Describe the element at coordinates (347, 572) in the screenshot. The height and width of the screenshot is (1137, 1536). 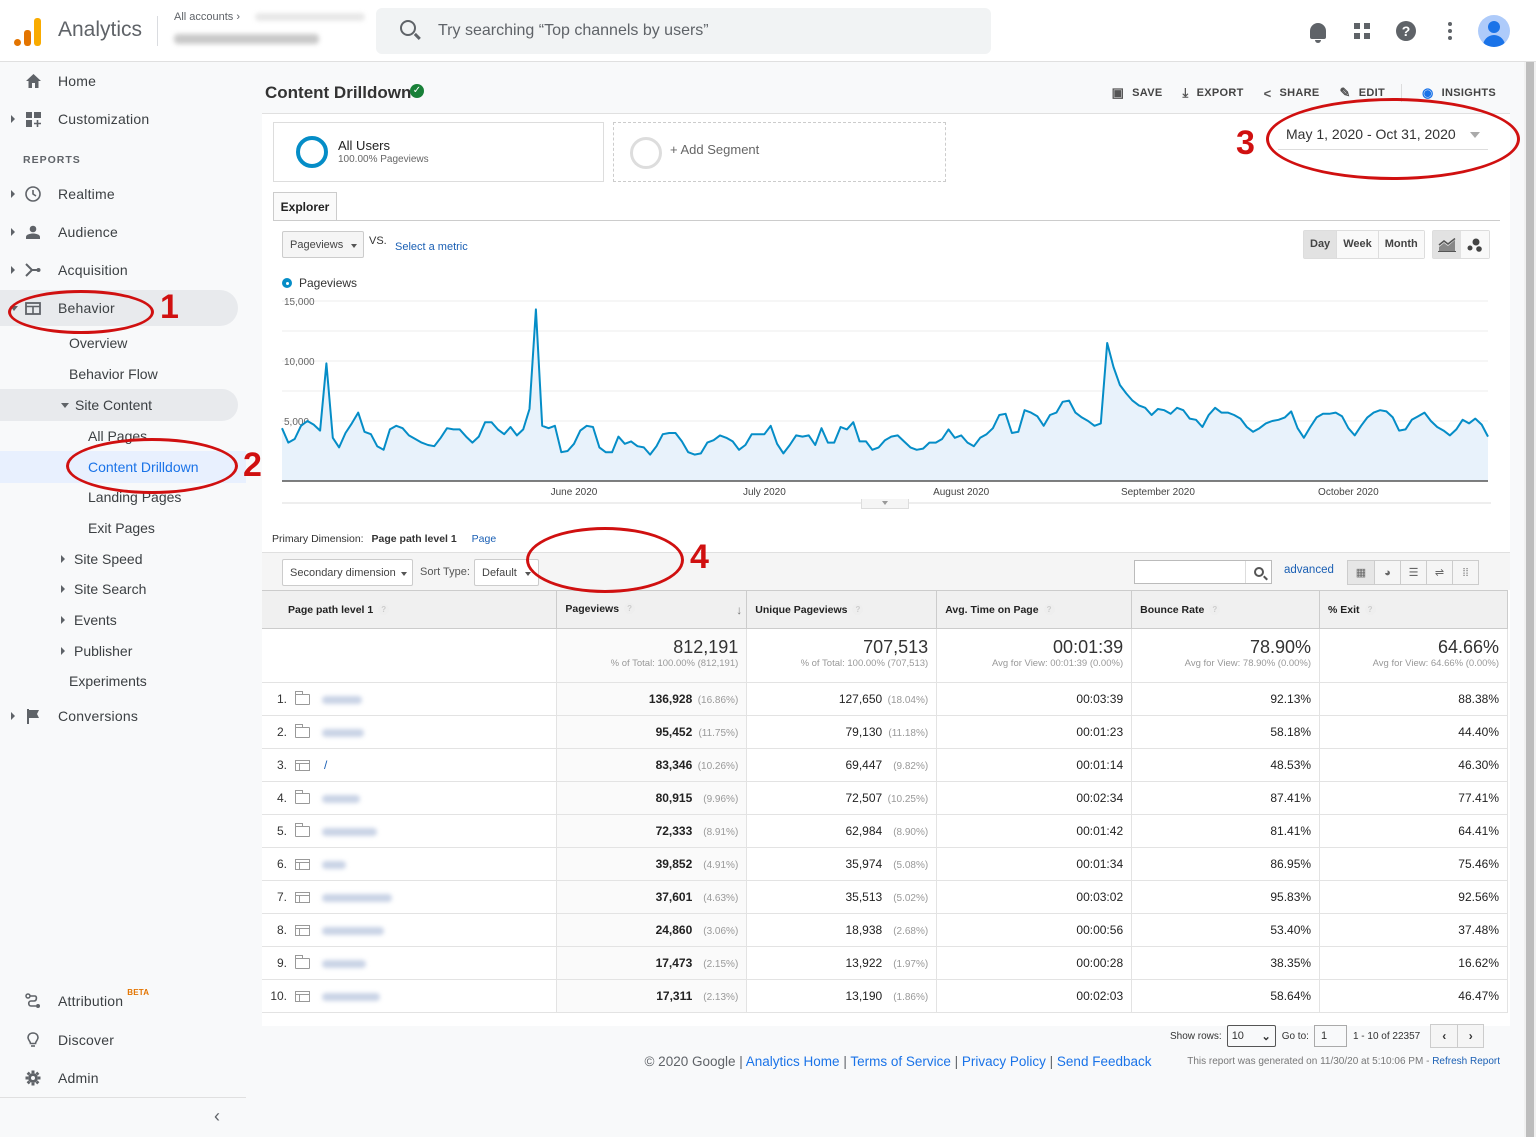
I see `secondary-dimension-select: Secondary dimension` at that location.